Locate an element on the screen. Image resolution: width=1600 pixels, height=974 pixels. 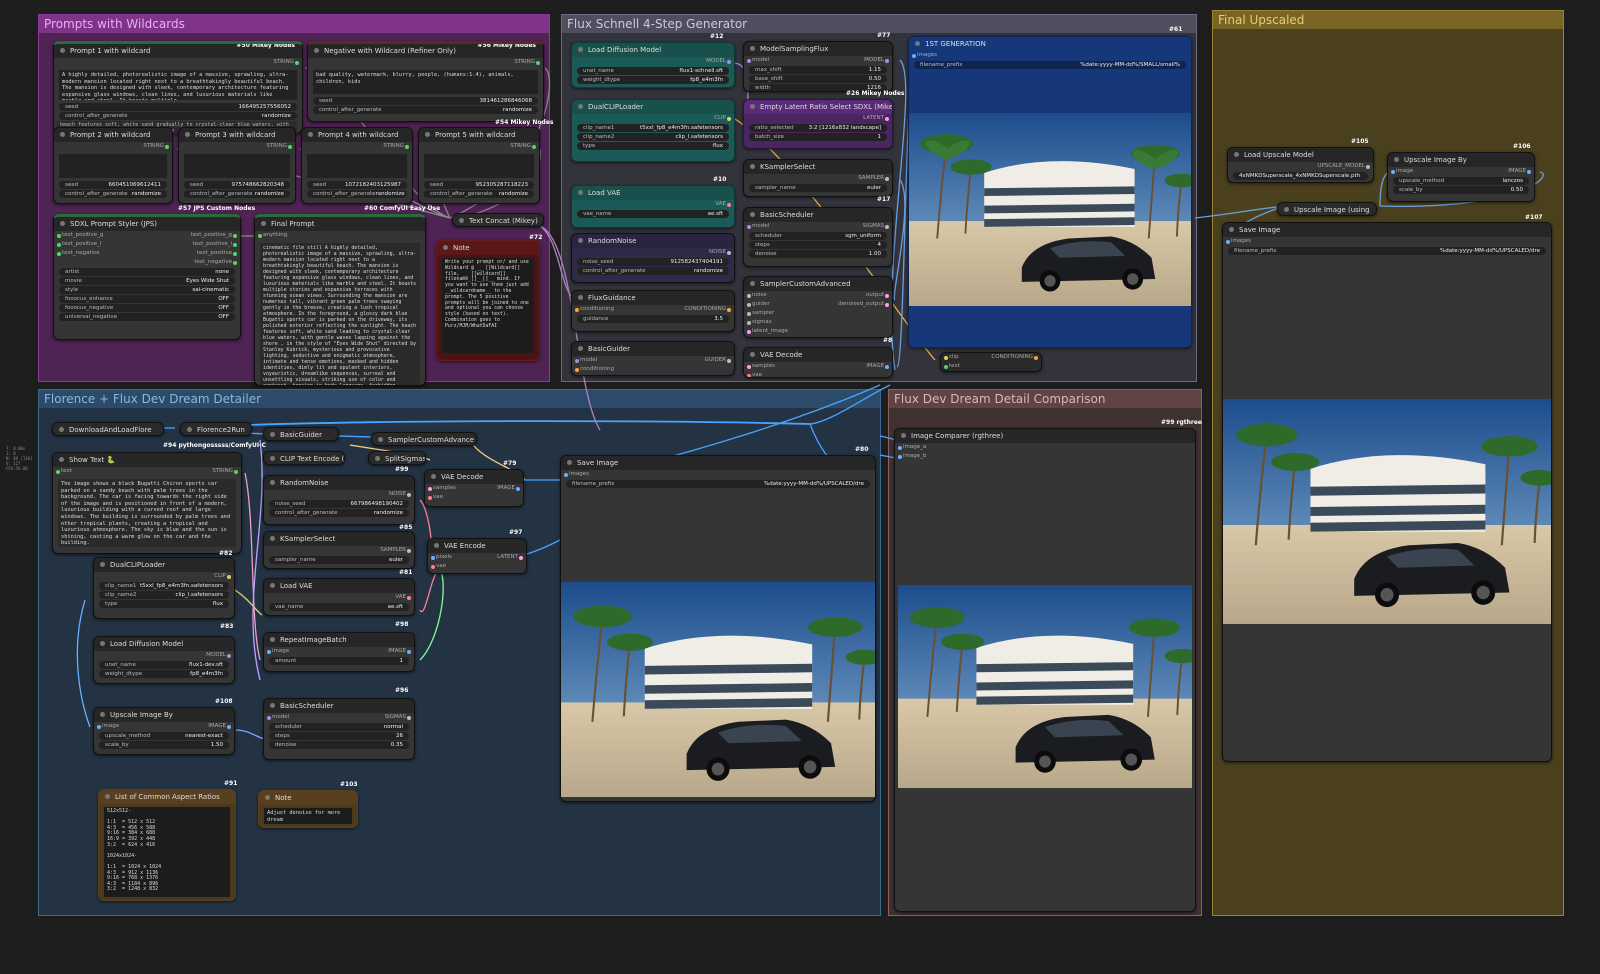
node-title: Image Comparer (rgthree) is located at coordinates (1045, 436).